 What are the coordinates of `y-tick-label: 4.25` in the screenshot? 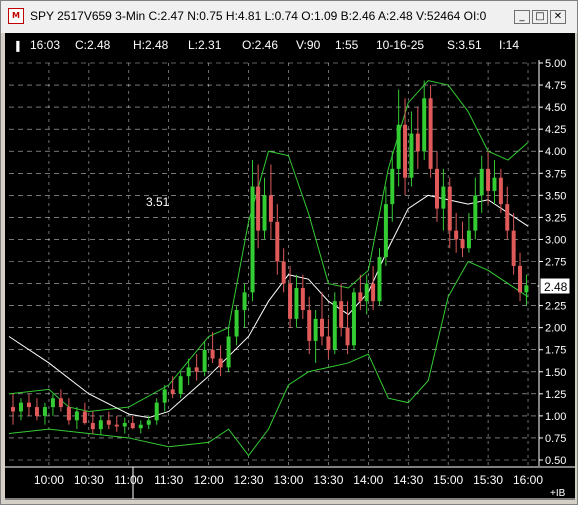 It's located at (555, 130).